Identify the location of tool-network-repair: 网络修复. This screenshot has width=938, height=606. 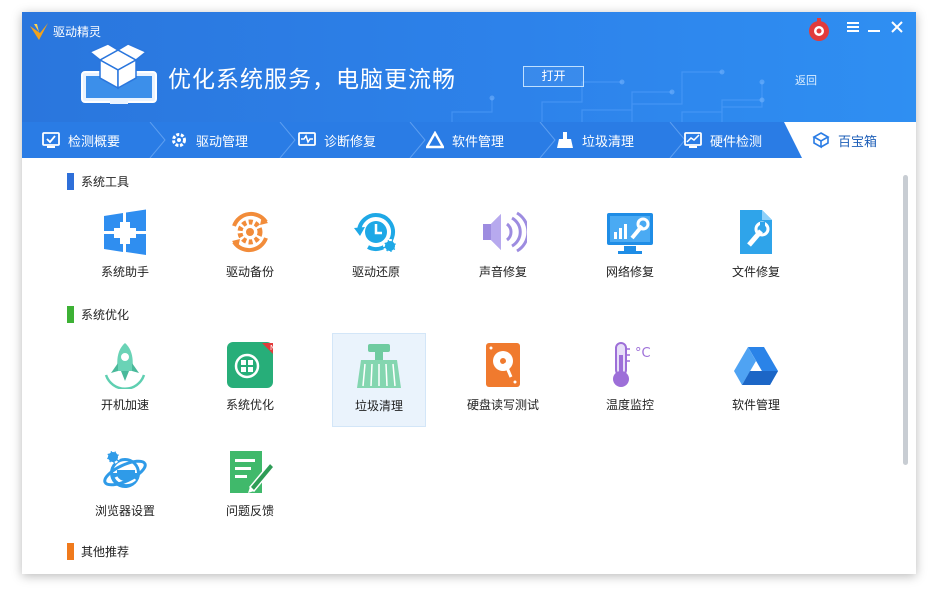
(630, 246).